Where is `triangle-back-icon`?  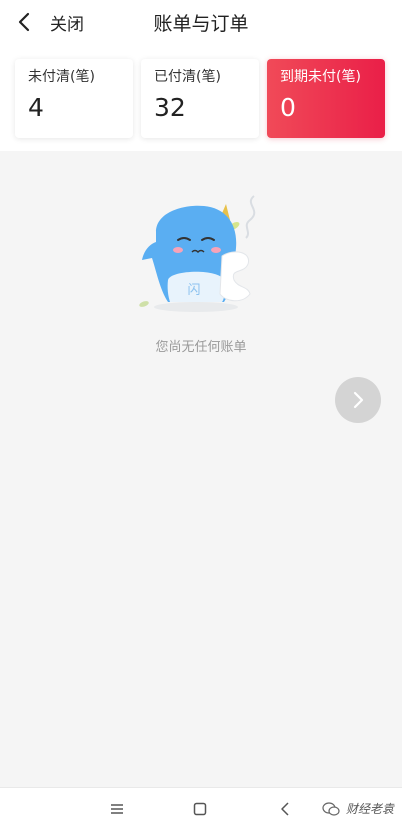
triangle-back-icon is located at coordinates (285, 809).